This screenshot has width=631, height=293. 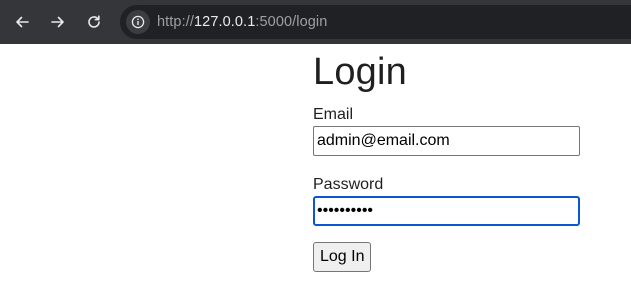 What do you see at coordinates (342, 257) in the screenshot?
I see `login-button: Log In` at bounding box center [342, 257].